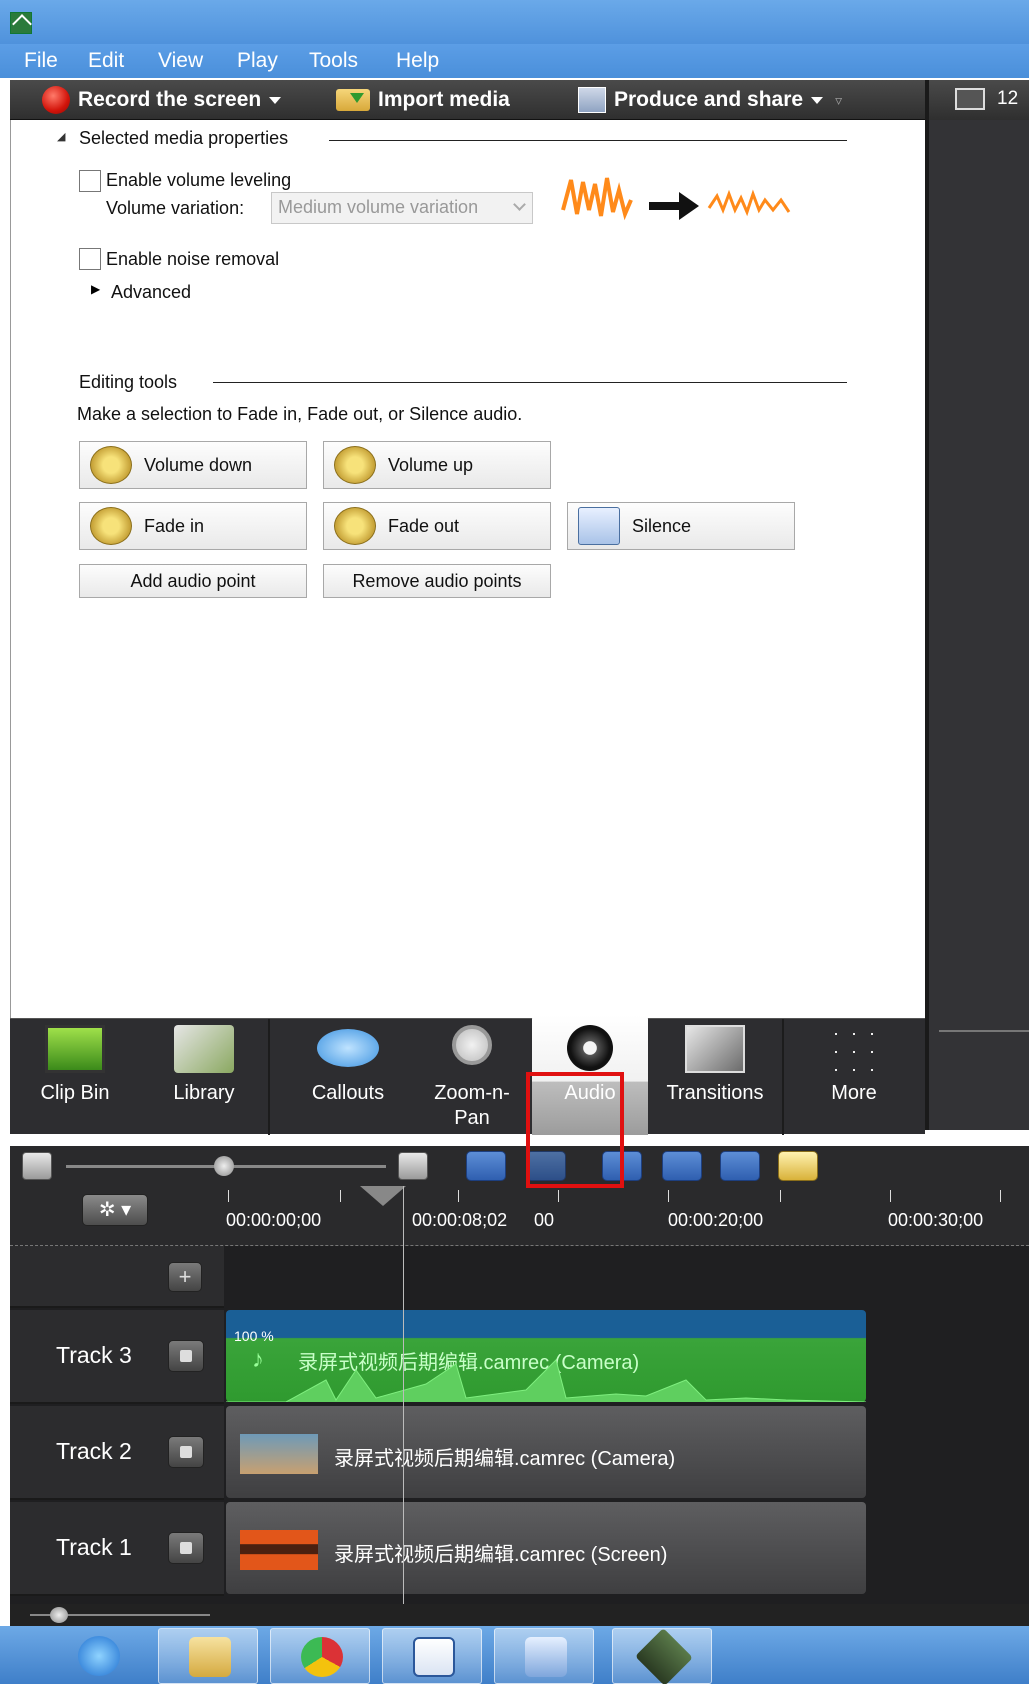  Describe the element at coordinates (854, 1077) in the screenshot. I see `tab-more: More` at that location.